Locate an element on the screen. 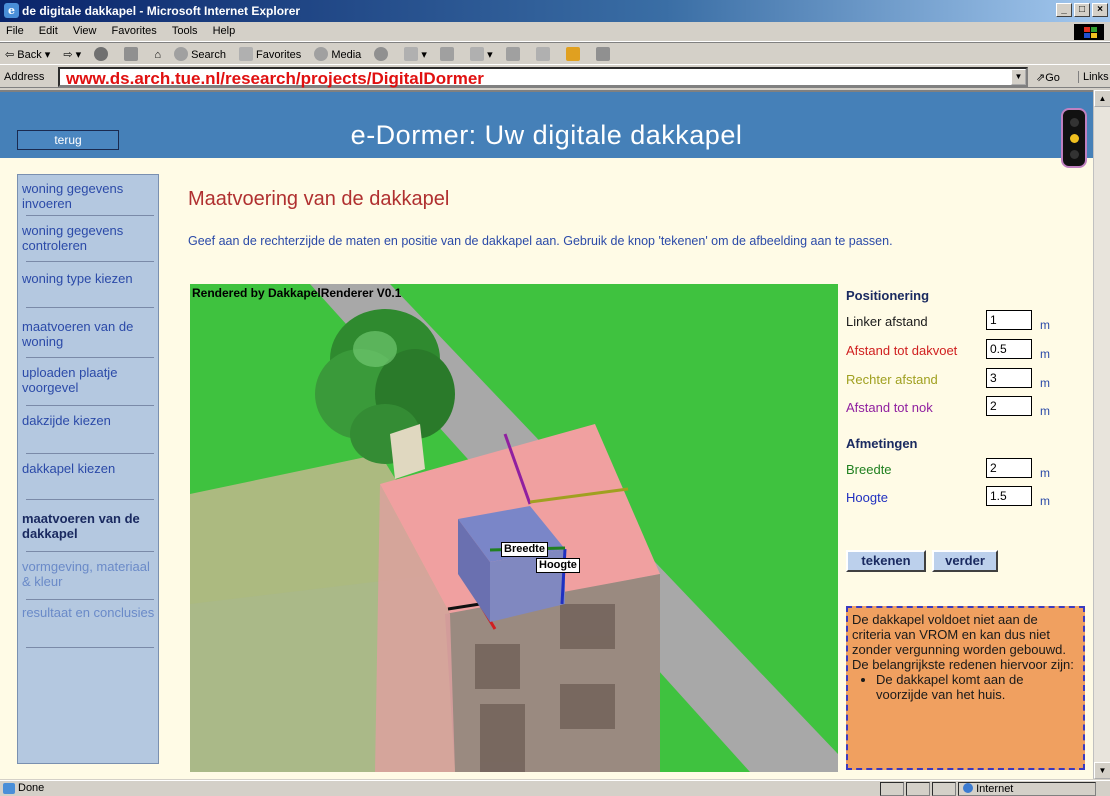  status-bar: Done Internet is located at coordinates (555, 788).